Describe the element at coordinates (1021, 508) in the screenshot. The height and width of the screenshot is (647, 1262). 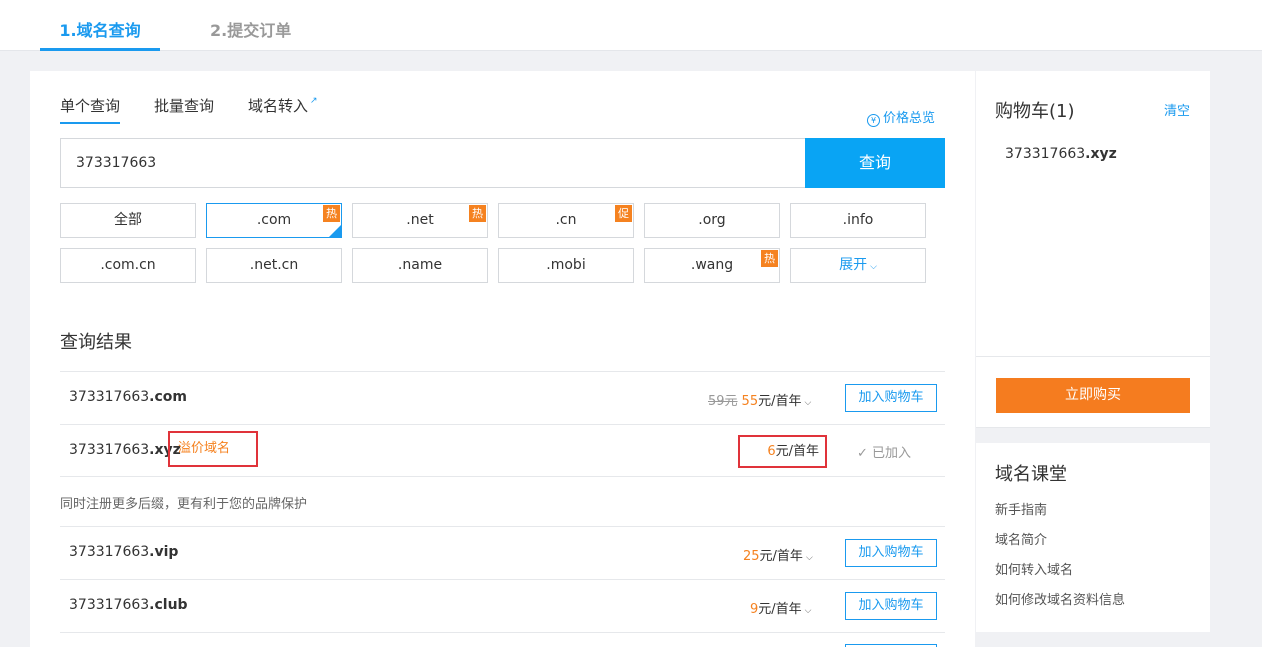
I see `edu-link-beginner-guide: 新手指南` at that location.